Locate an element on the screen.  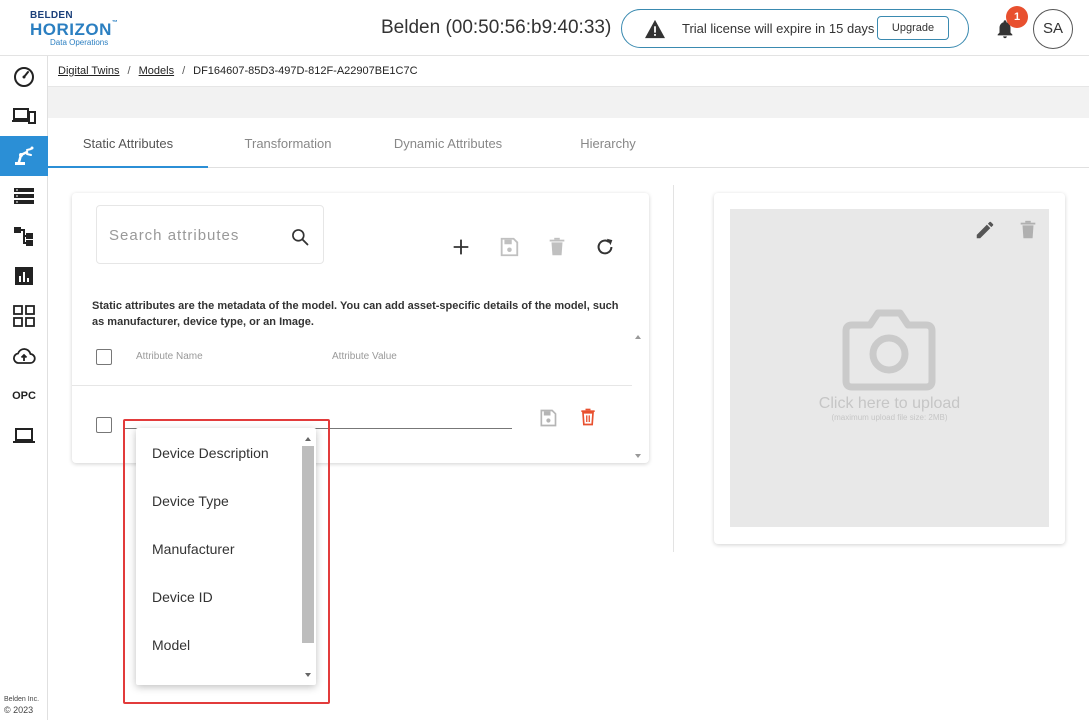
panel-divider is located at coordinates (673, 368).